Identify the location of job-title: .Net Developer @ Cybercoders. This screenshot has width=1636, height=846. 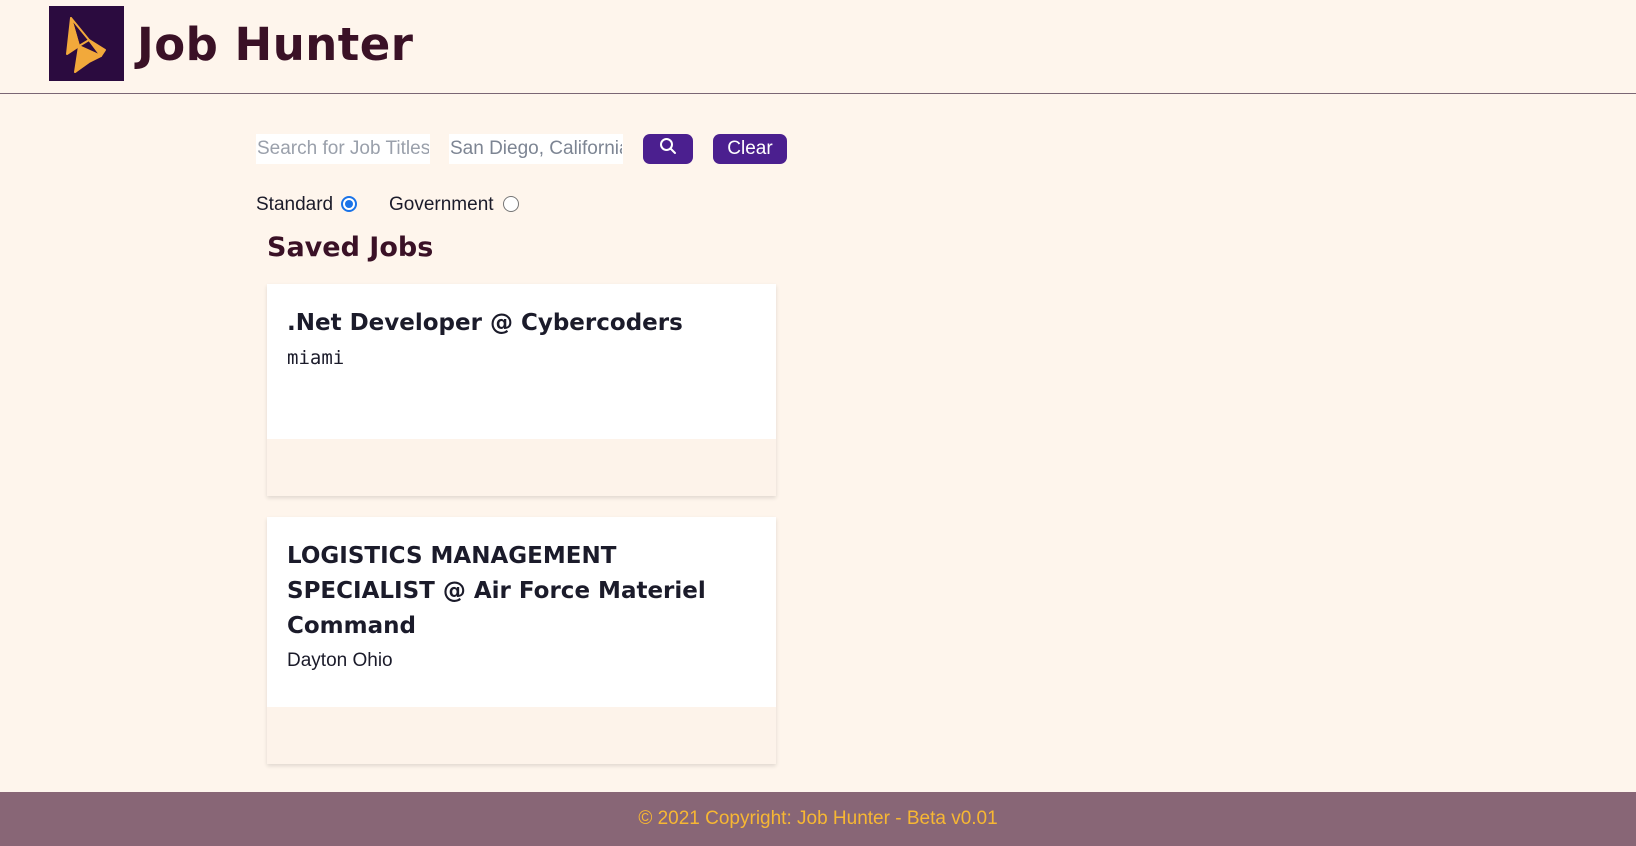
(521, 323).